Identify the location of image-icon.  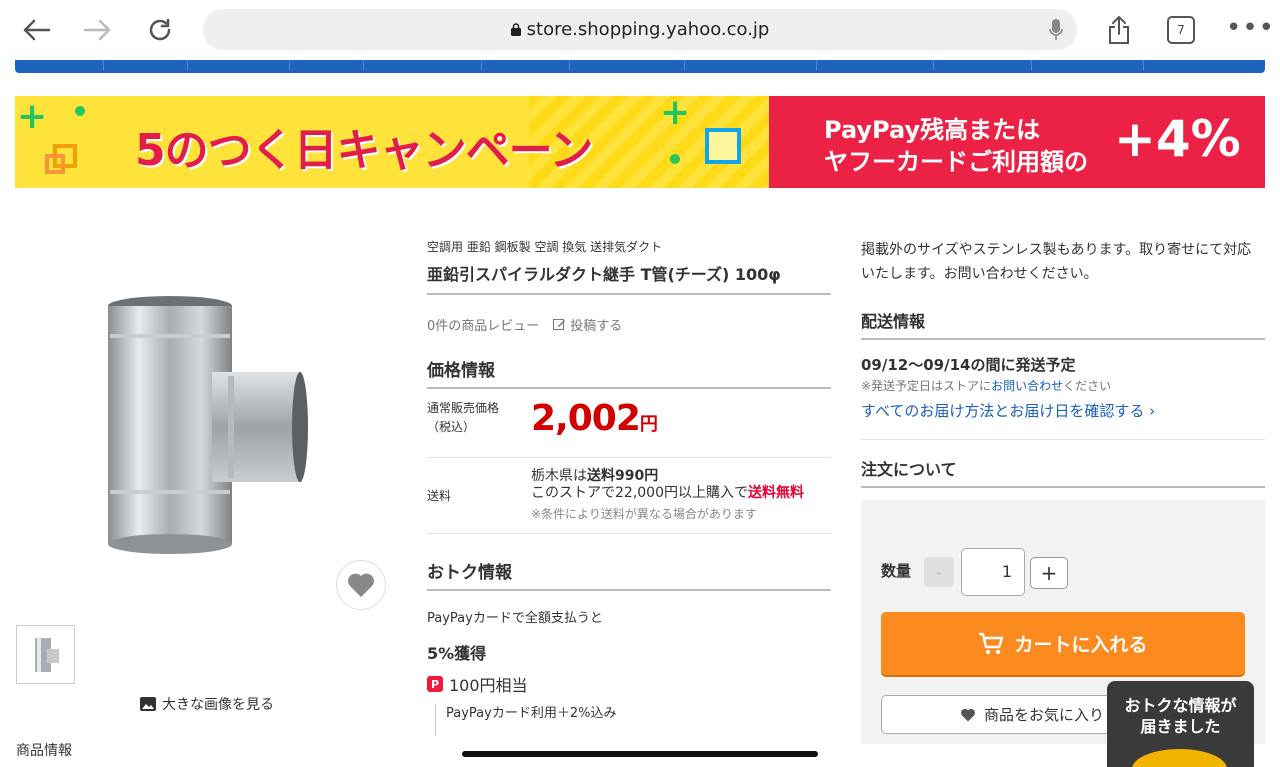
(148, 704).